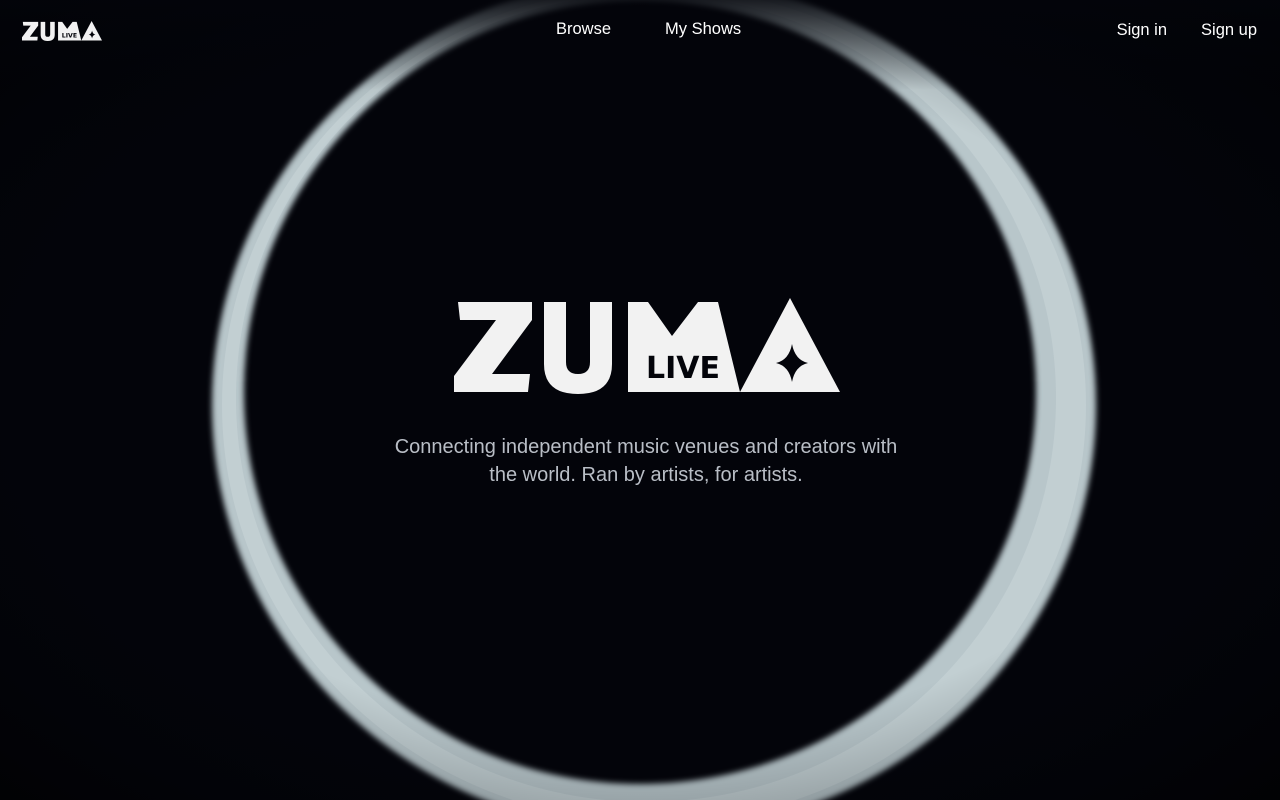 This screenshot has width=1280, height=800. What do you see at coordinates (583, 29) in the screenshot?
I see `nav-browse-link: Browse` at bounding box center [583, 29].